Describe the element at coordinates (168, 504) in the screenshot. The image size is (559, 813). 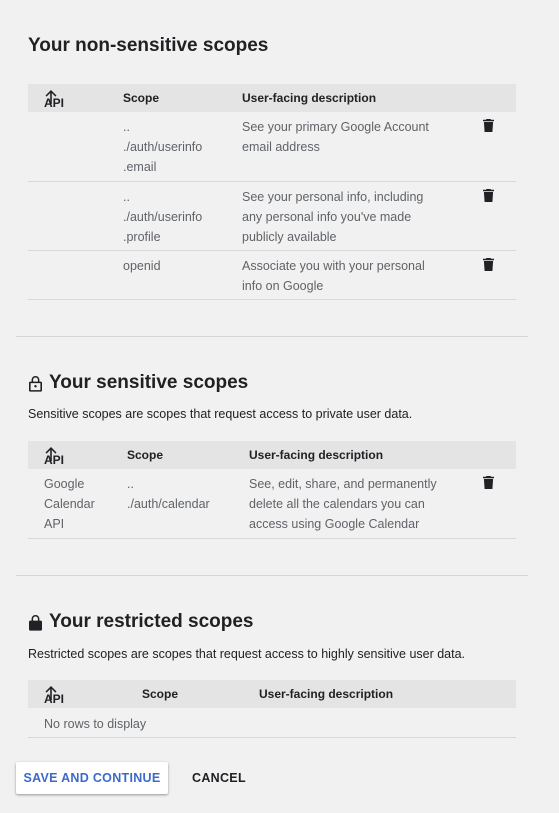
I see `scope-line: ./auth/calendar` at that location.